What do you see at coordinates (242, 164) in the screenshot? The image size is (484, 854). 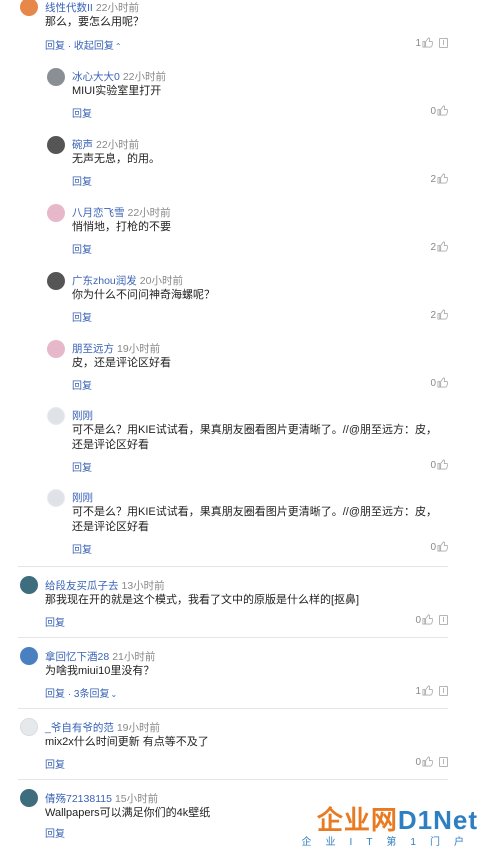 I see `reply-item: 碗声 22小时前 无声无息，的用。 回复 2` at bounding box center [242, 164].